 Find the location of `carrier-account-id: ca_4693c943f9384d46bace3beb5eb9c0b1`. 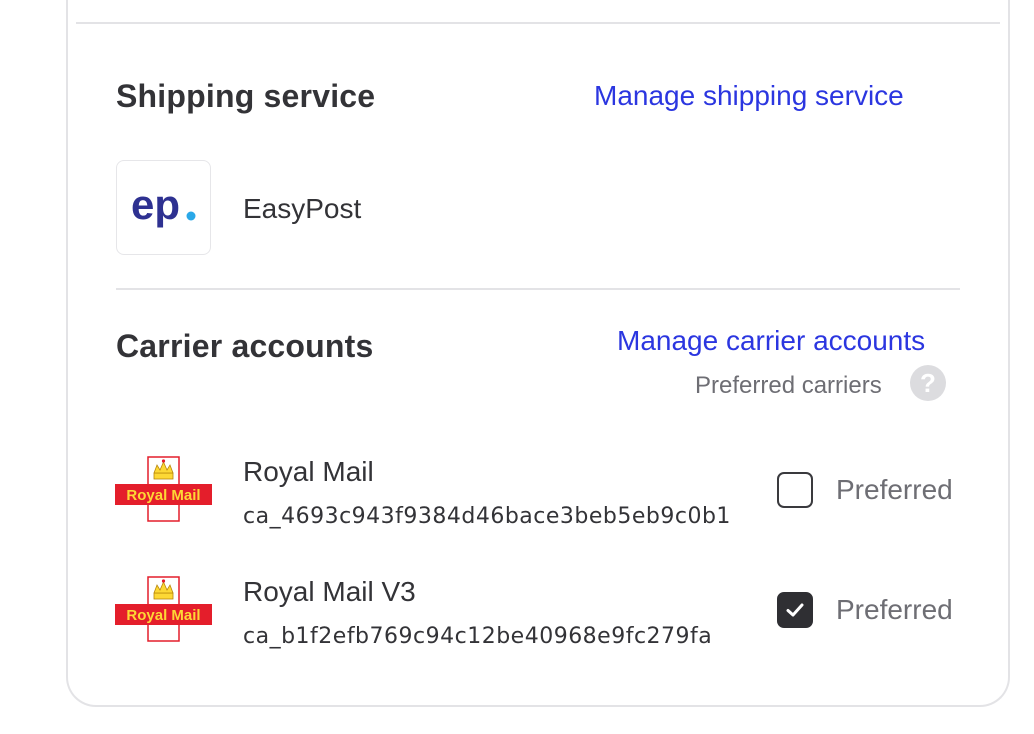

carrier-account-id: ca_4693c943f9384d46bace3beb5eb9c0b1 is located at coordinates (487, 516).